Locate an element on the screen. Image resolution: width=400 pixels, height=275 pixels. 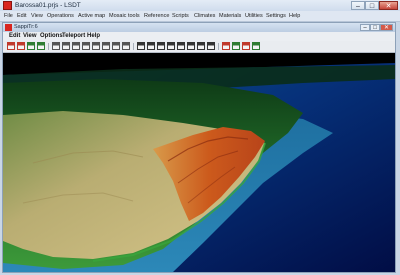
texture-icon is located at coordinates (171, 46).